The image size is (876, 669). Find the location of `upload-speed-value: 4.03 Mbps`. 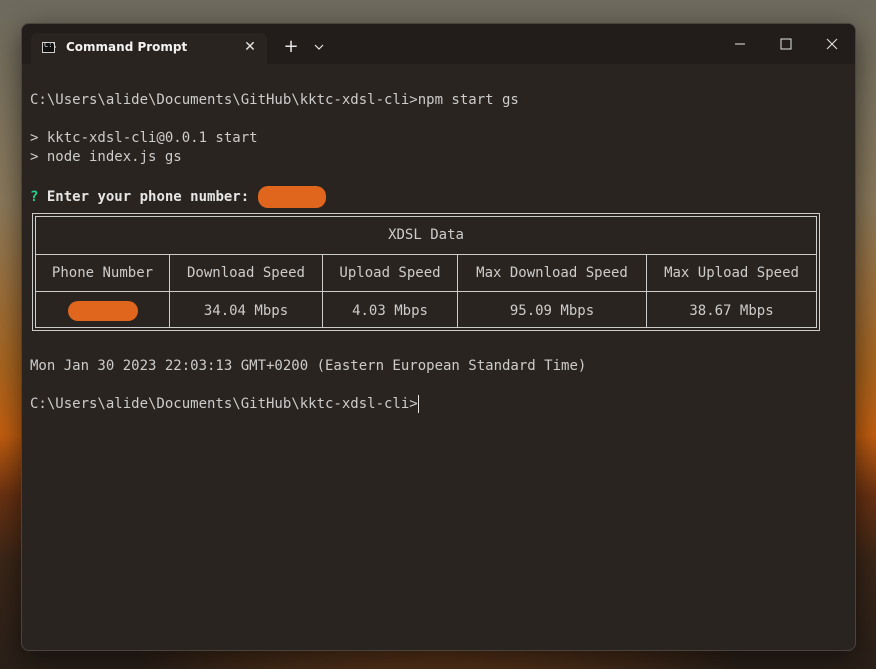

upload-speed-value: 4.03 Mbps is located at coordinates (390, 311).